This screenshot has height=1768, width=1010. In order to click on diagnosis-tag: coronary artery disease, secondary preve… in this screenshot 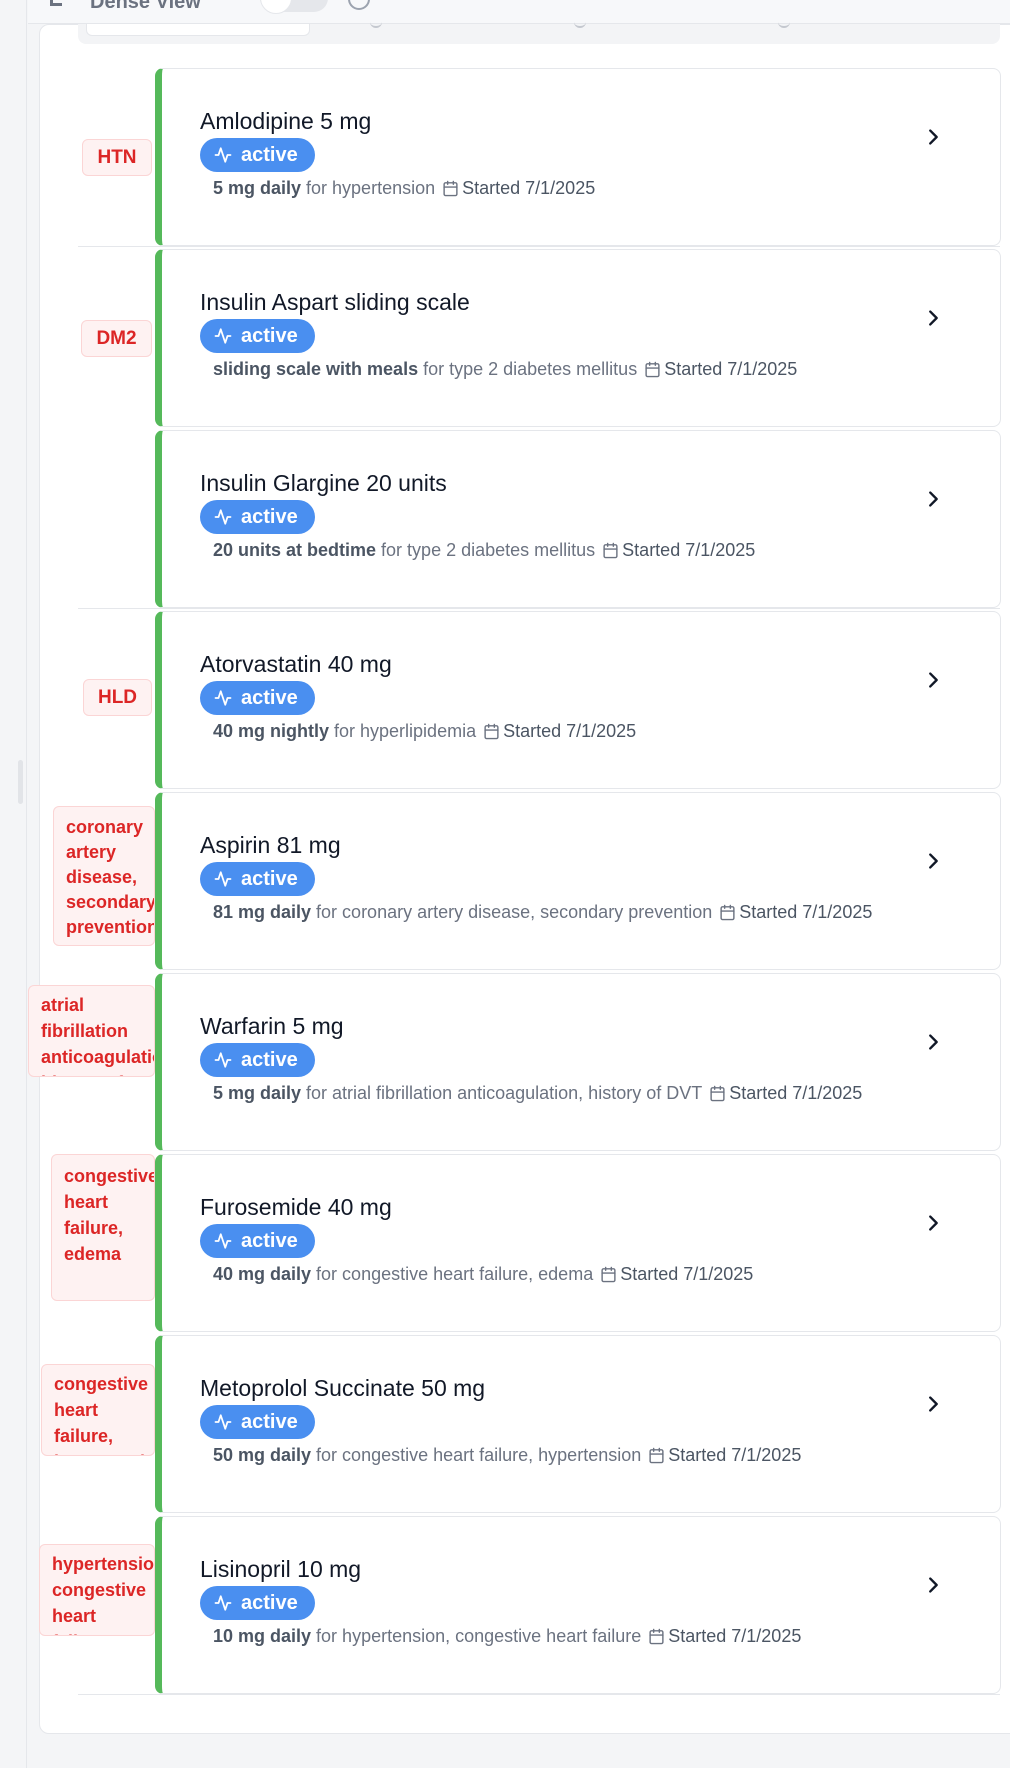, I will do `click(104, 876)`.